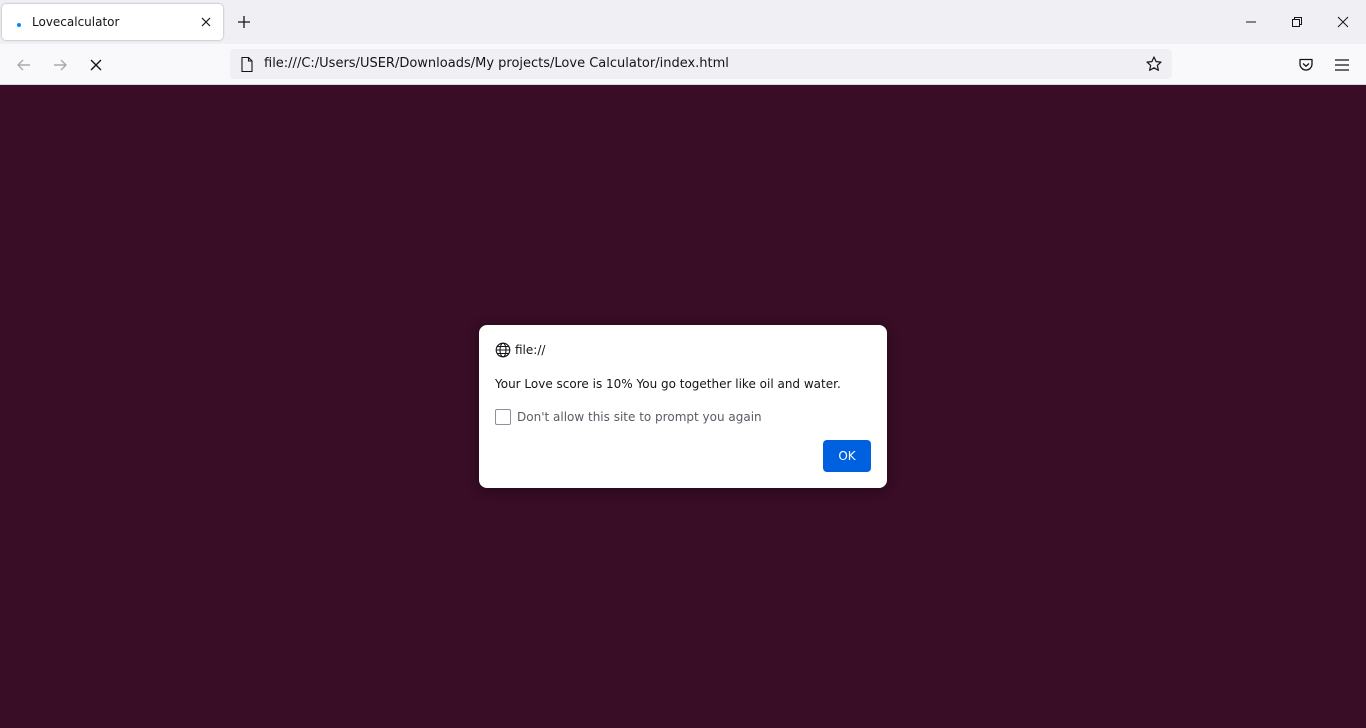 The height and width of the screenshot is (728, 1366). Describe the element at coordinates (76, 22) in the screenshot. I see `tab-title: Lovecalculator` at that location.